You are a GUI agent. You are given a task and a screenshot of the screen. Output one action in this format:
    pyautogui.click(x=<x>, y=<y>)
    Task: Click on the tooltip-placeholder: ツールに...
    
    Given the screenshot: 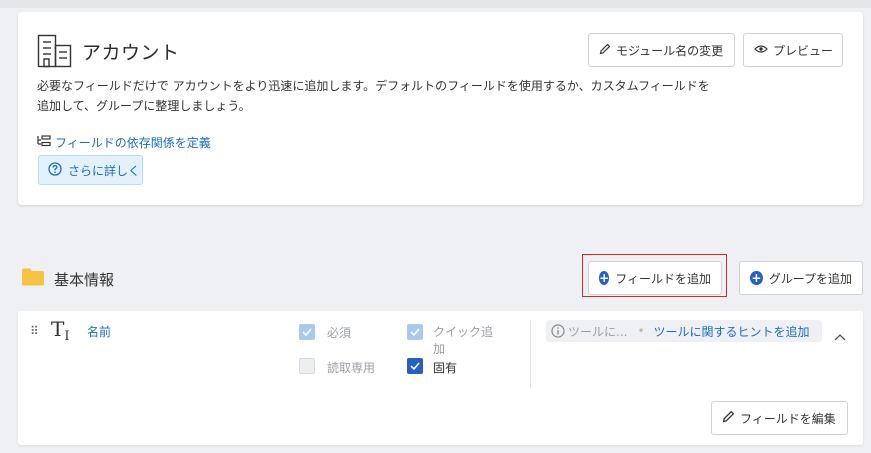 What is the action you would take?
    pyautogui.click(x=598, y=331)
    